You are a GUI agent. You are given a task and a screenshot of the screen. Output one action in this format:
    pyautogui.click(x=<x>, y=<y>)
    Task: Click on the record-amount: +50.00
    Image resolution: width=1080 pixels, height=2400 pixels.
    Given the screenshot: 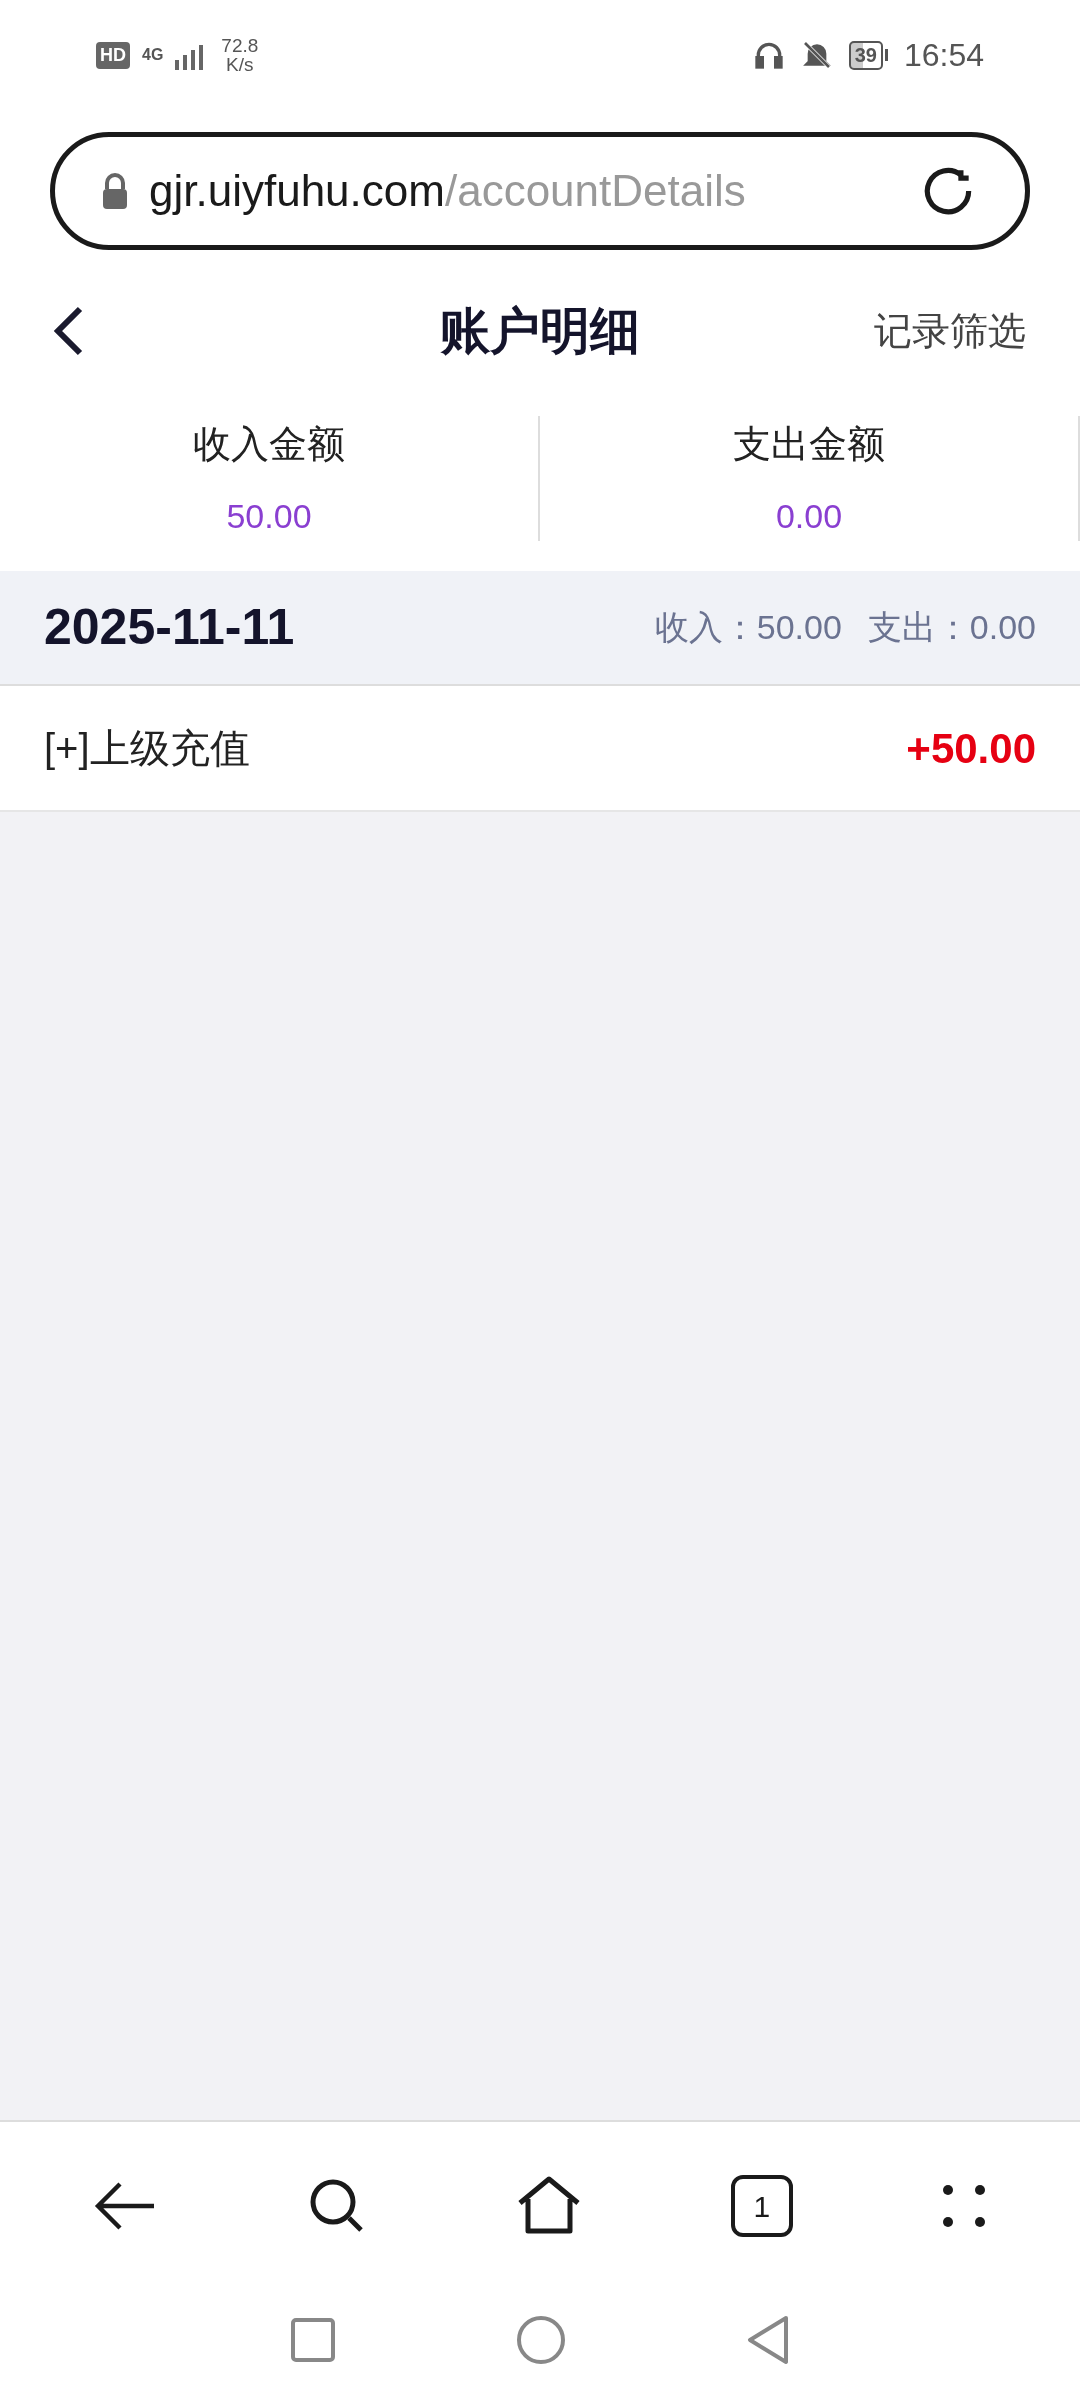 What is the action you would take?
    pyautogui.click(x=971, y=748)
    